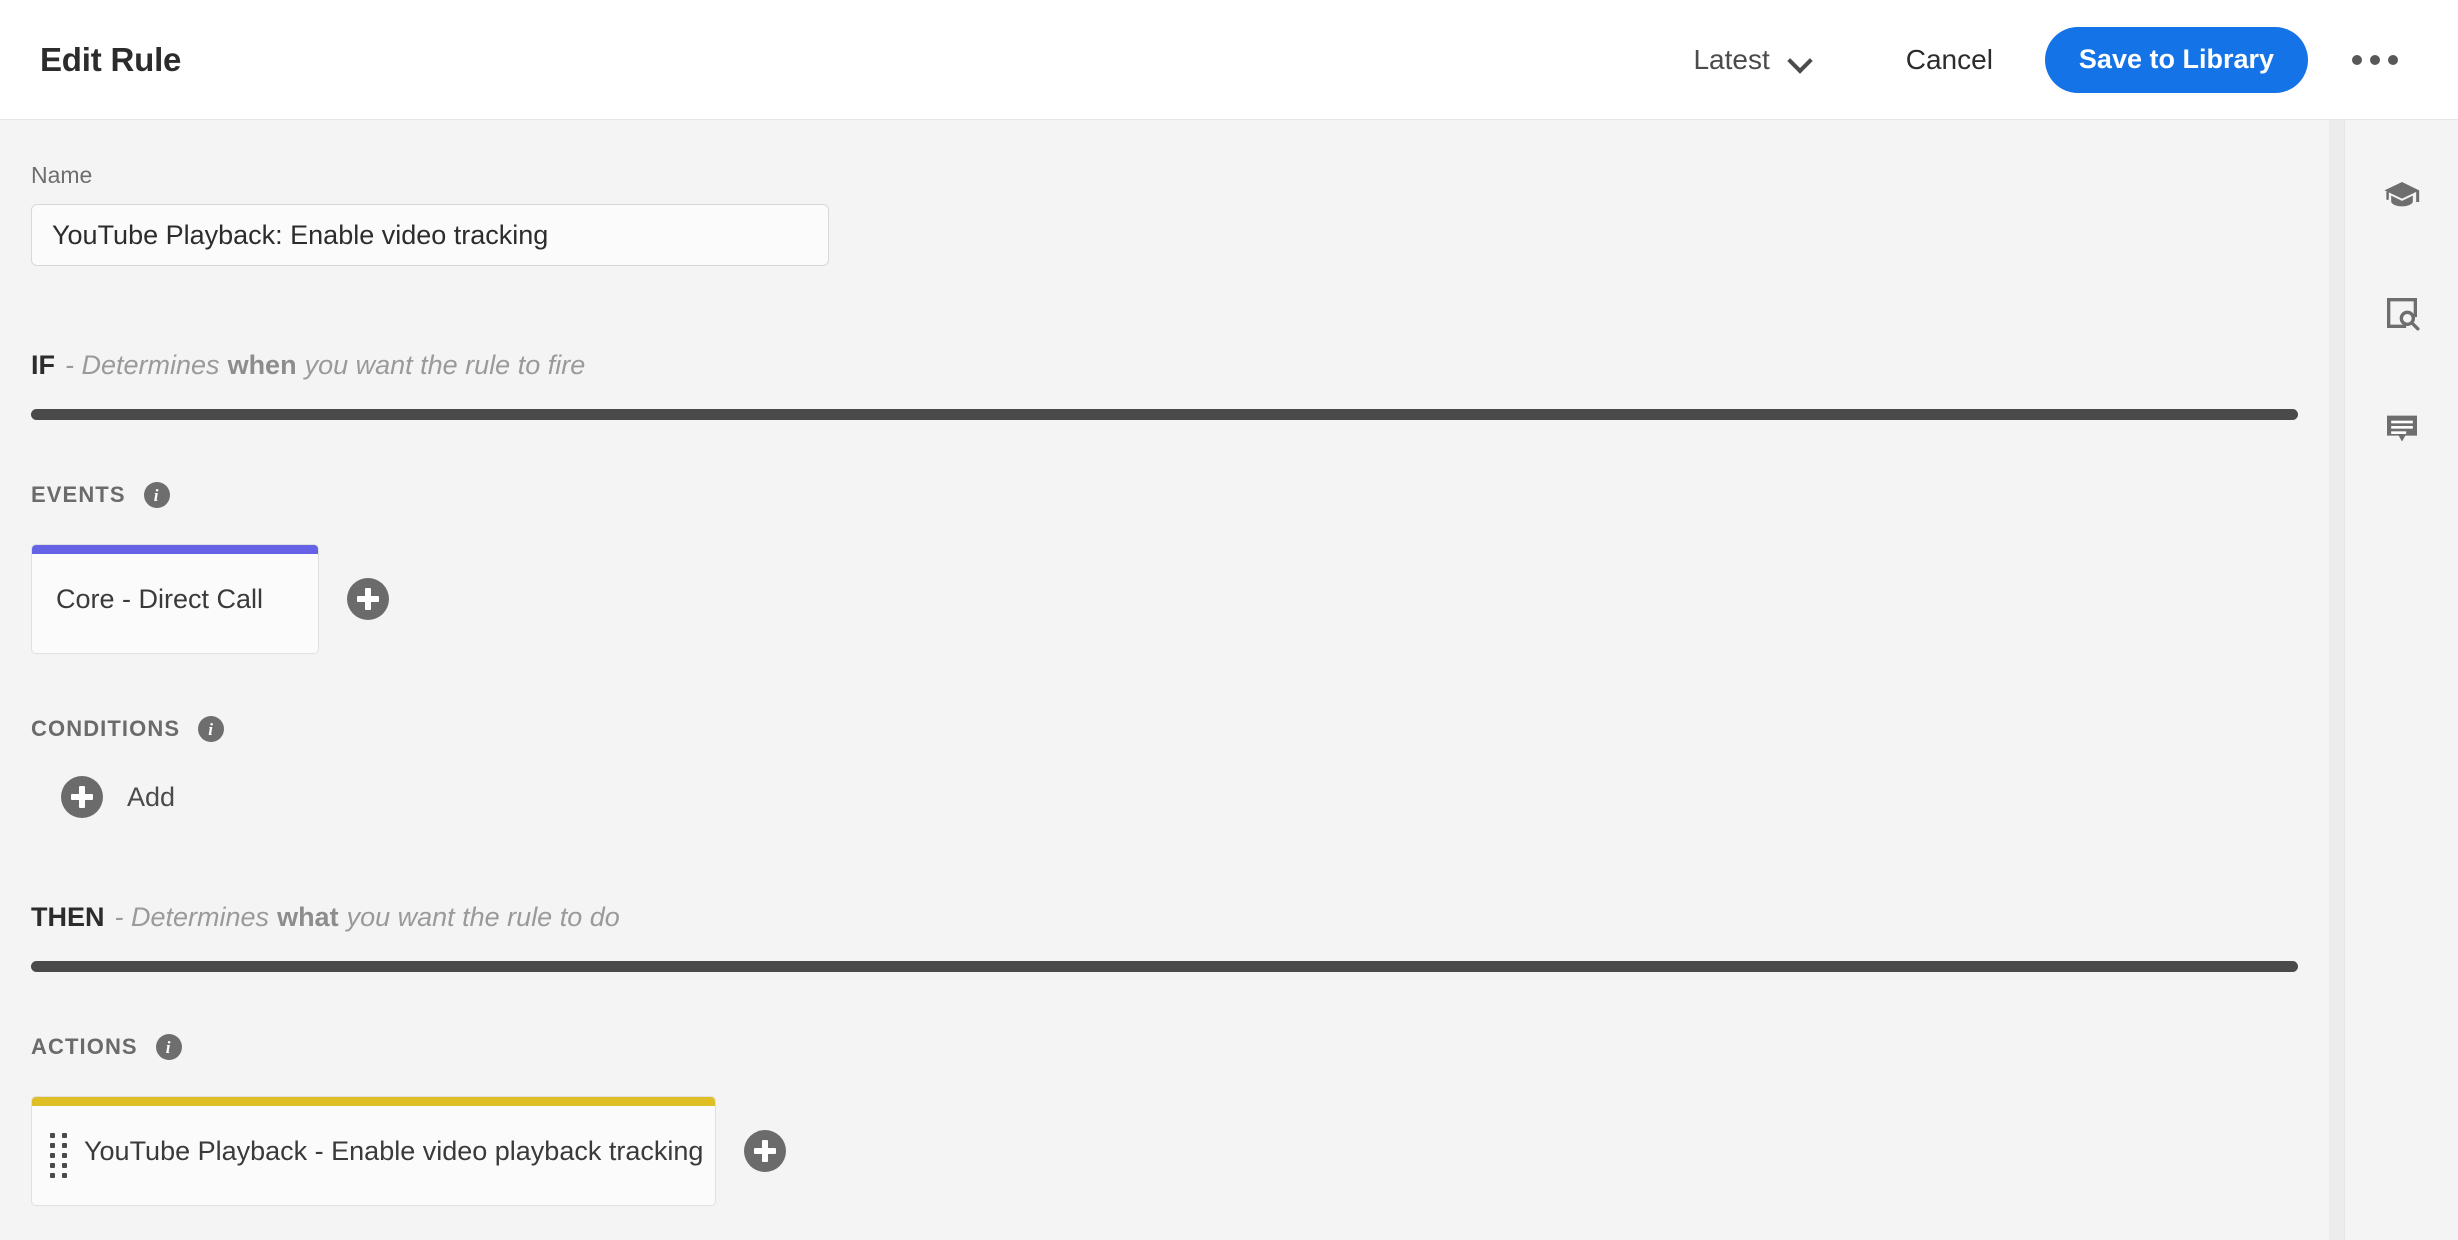  Describe the element at coordinates (368, 599) in the screenshot. I see `add-event-button` at that location.